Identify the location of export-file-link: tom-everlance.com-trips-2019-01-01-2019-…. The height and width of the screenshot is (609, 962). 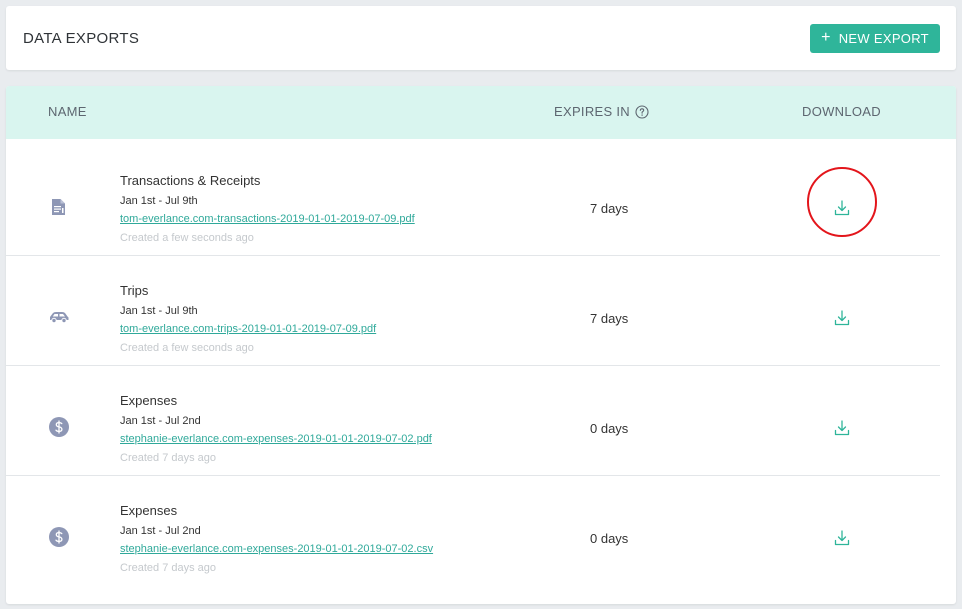
(248, 329).